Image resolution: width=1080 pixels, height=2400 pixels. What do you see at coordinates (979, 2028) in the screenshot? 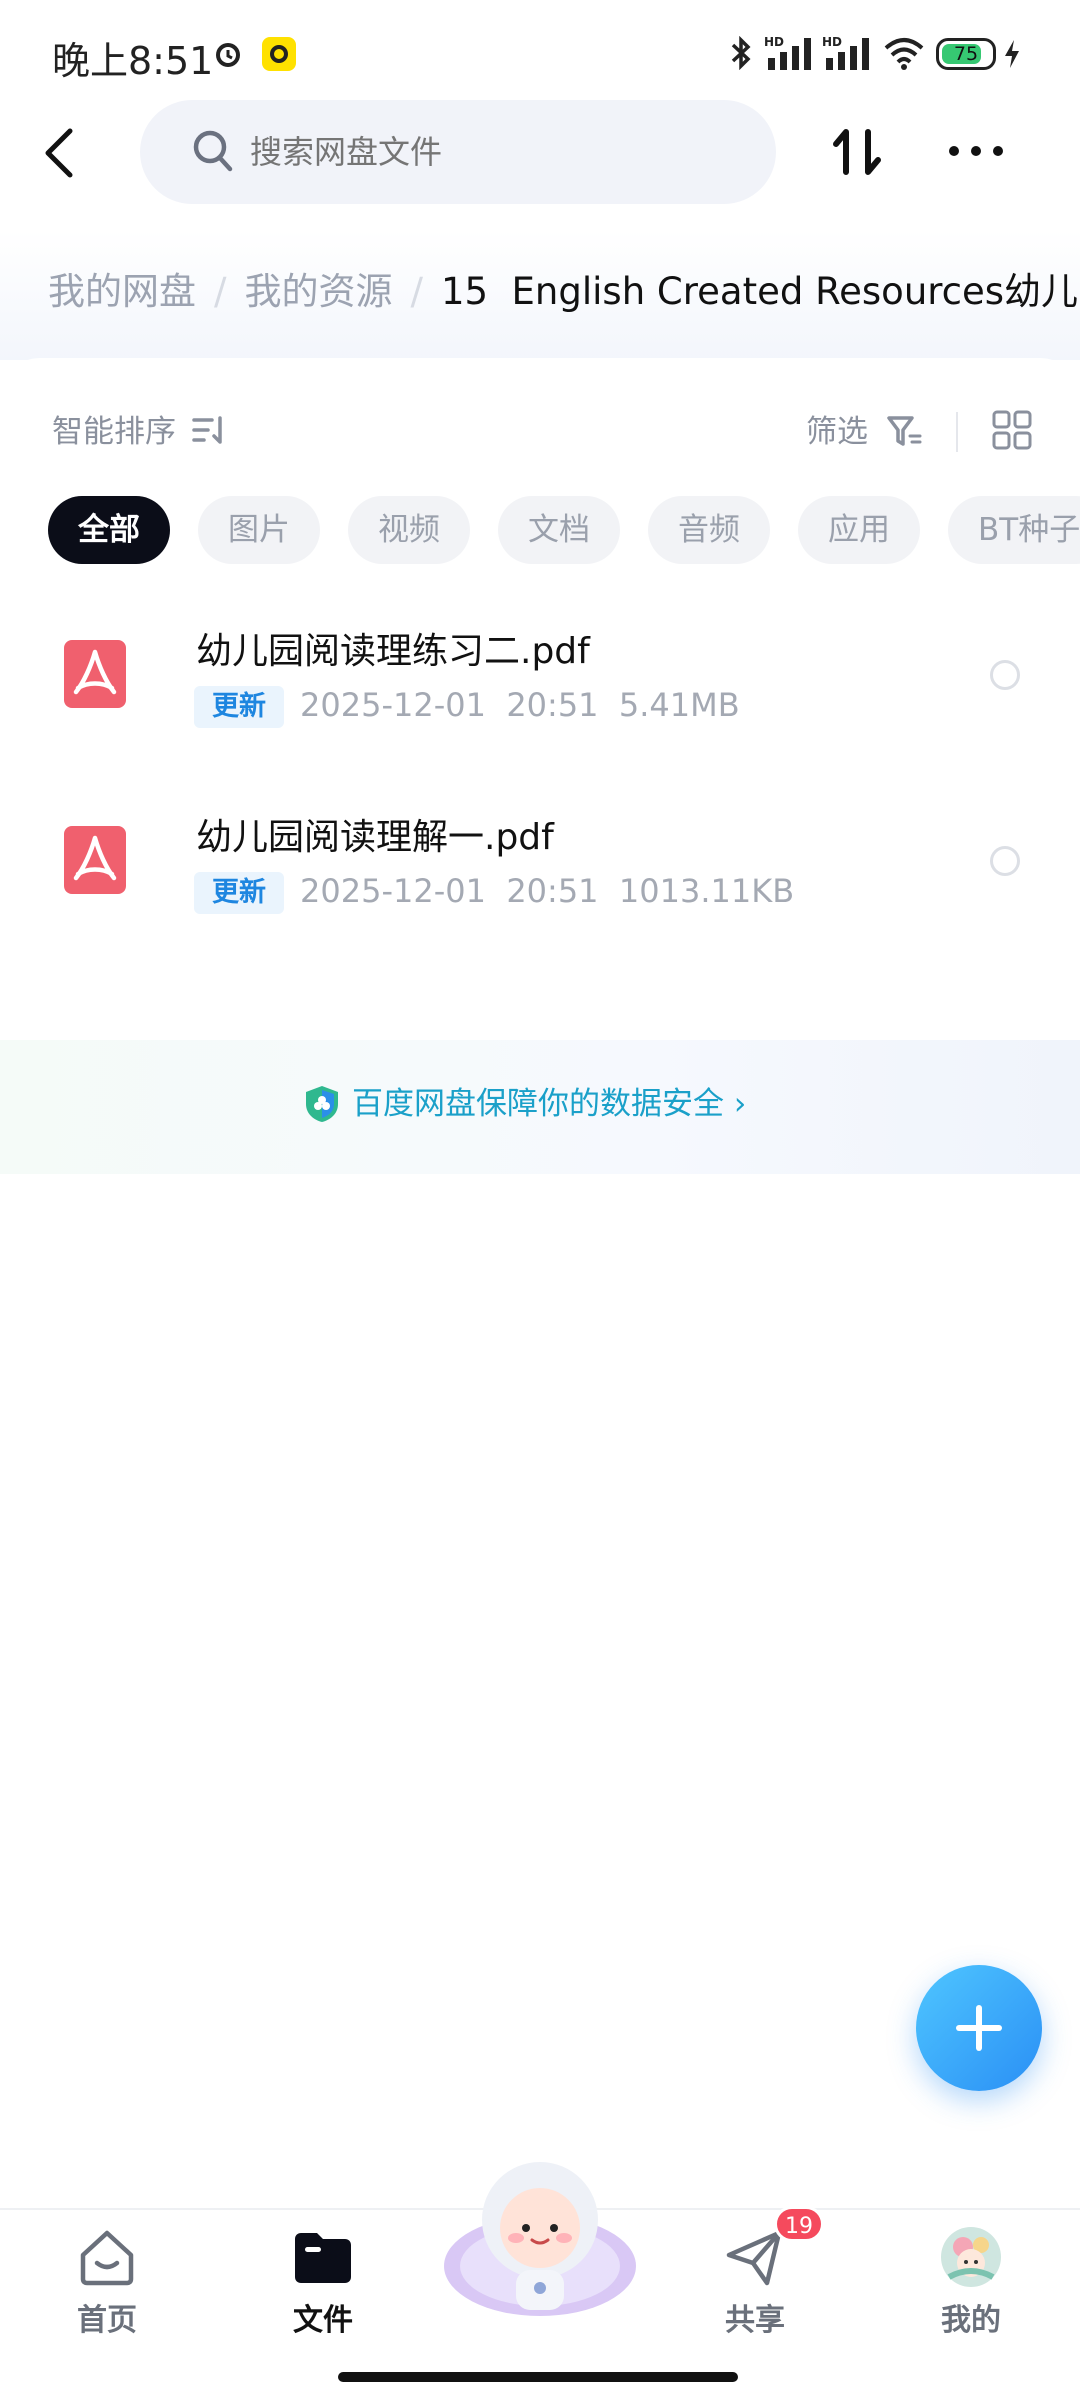
I see `add-button` at bounding box center [979, 2028].